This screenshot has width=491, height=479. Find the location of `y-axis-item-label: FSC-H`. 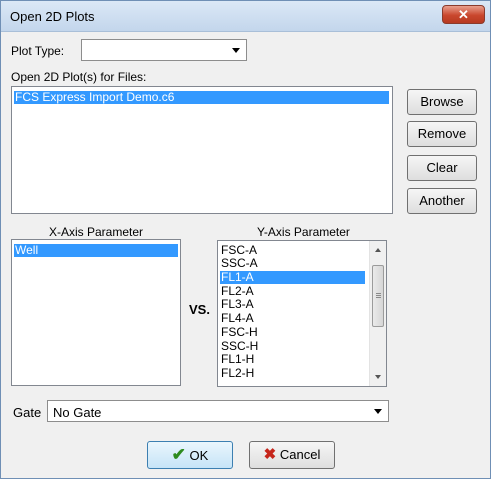

y-axis-item-label: FSC-H is located at coordinates (239, 332).